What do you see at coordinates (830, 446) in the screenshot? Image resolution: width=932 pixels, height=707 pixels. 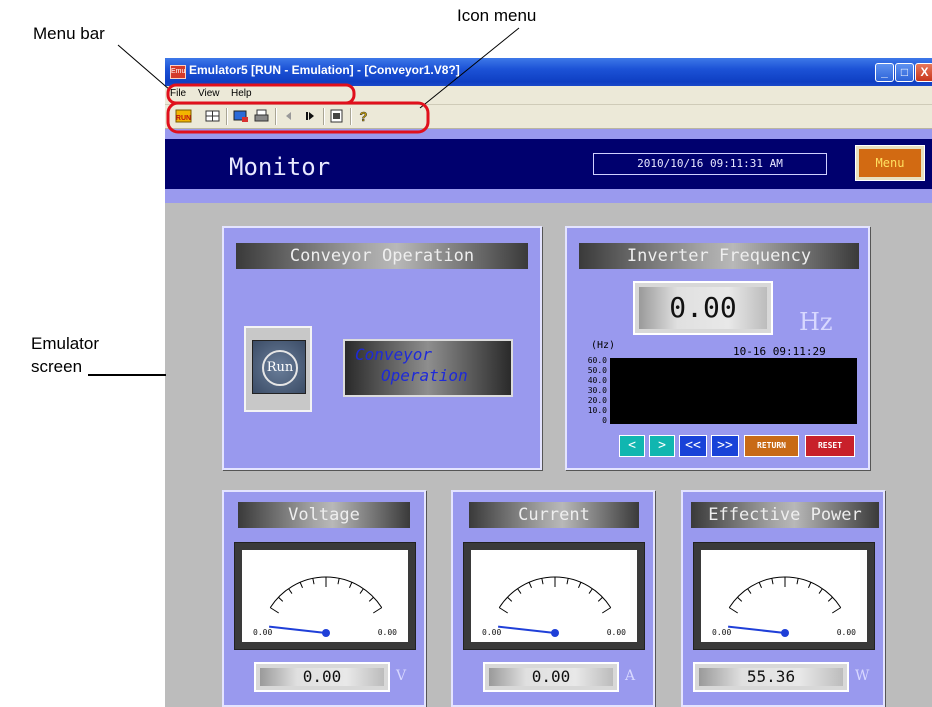 I see `graph-reset-button: RESET` at bounding box center [830, 446].